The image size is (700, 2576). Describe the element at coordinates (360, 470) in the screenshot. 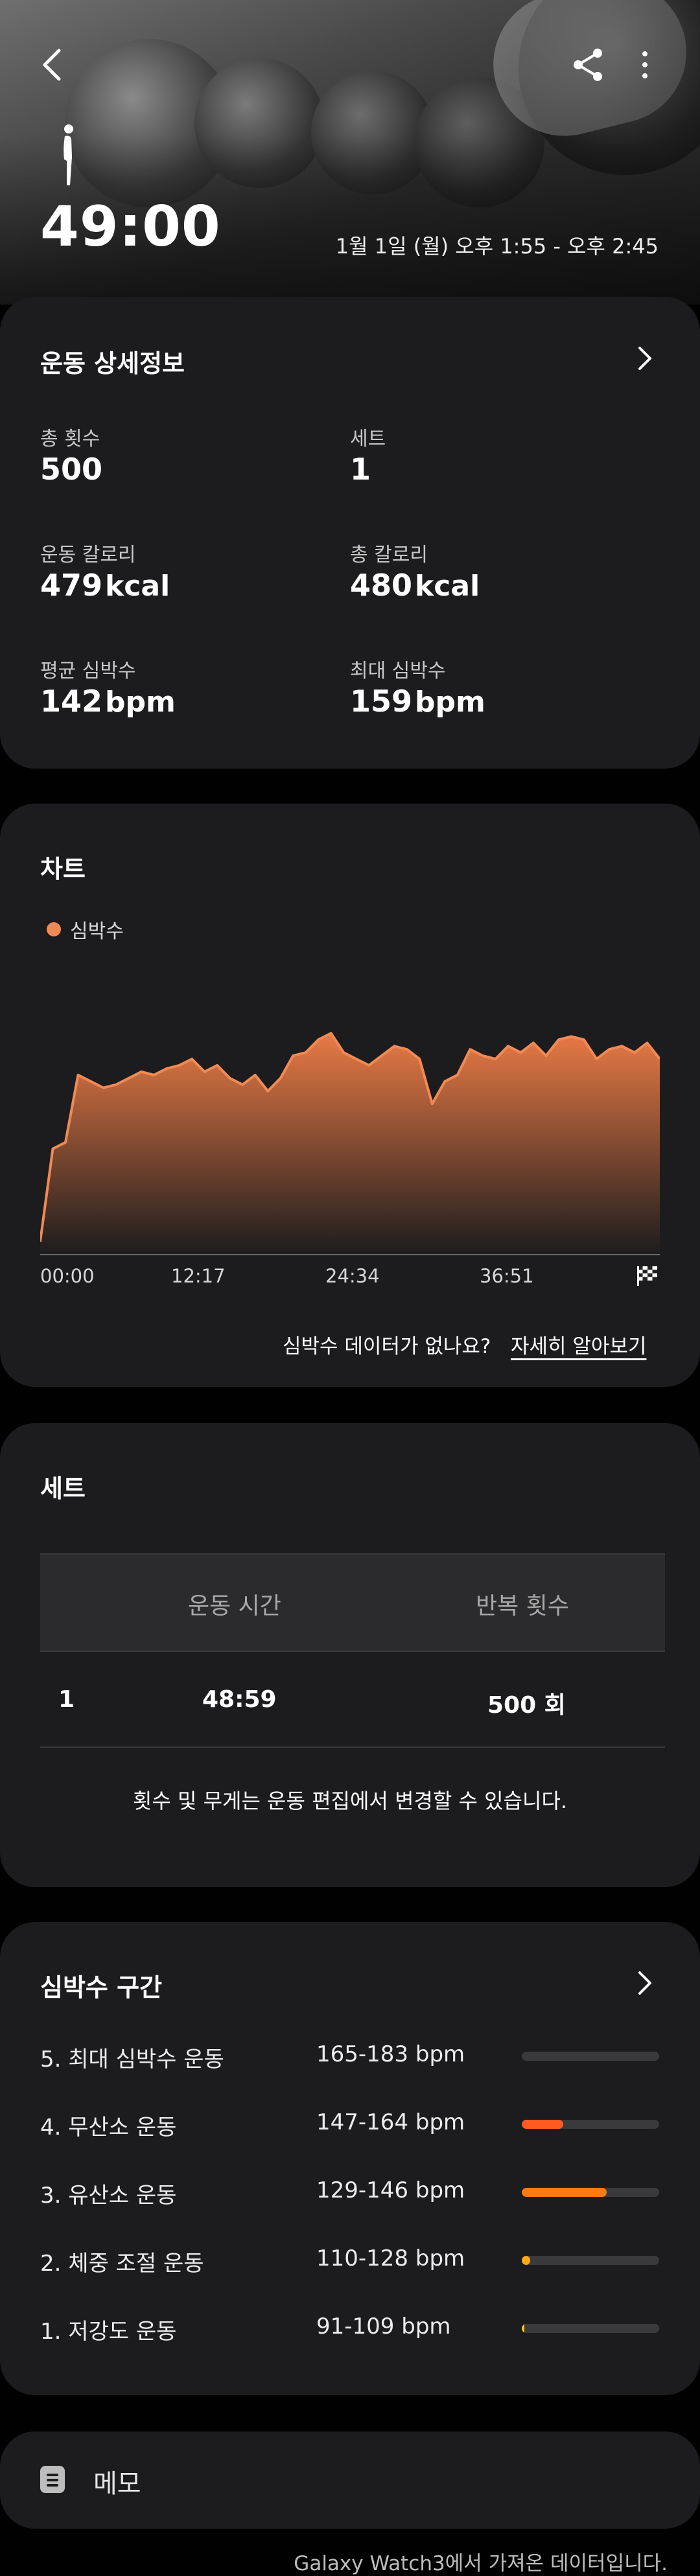

I see `stat-value-sets: 1` at that location.